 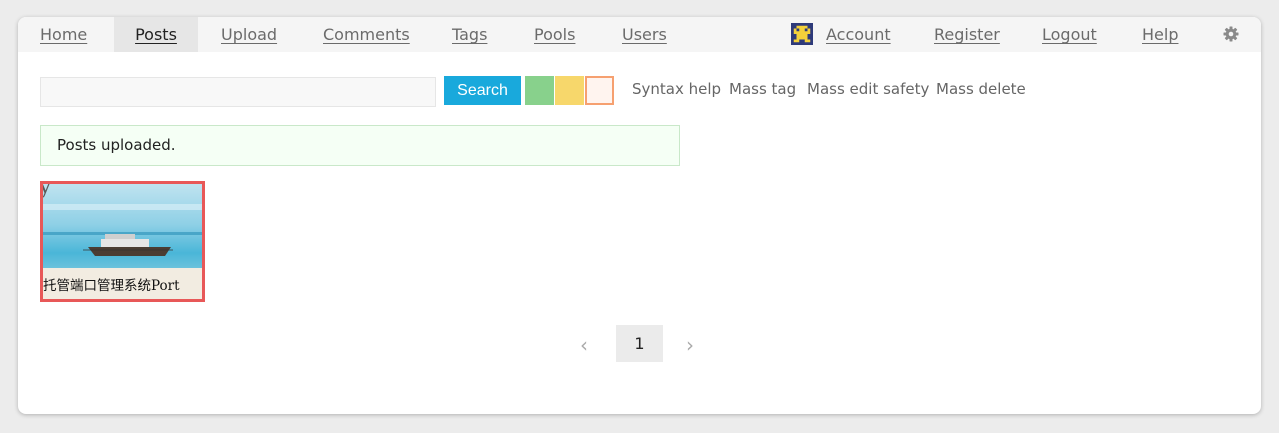 I want to click on post-thumbnail-caption: 托管端口管理系统Port, so click(x=111, y=286).